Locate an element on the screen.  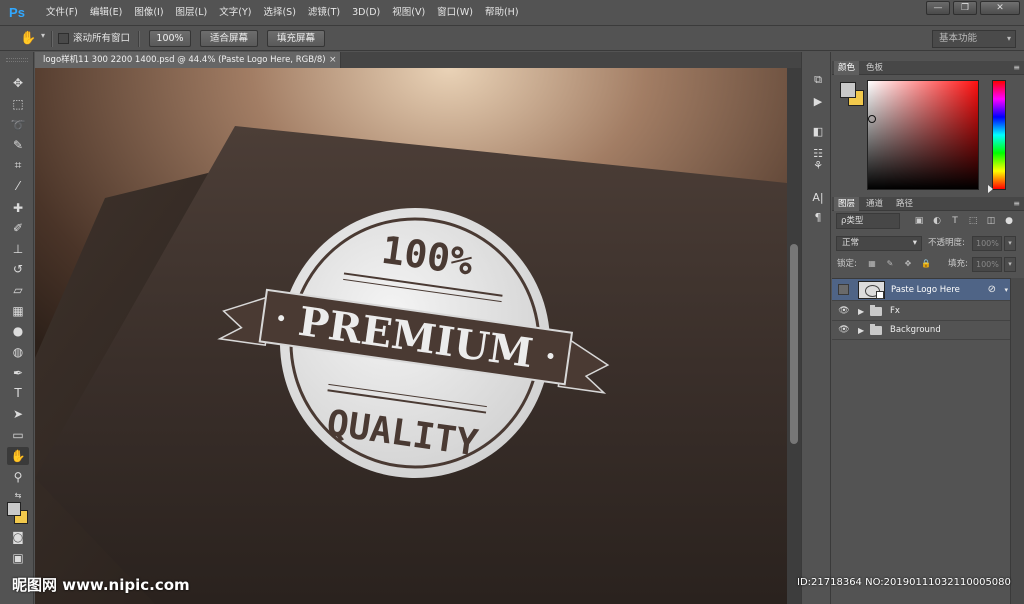
chevron-down-icon: ▾ is located at coordinates (1006, 290).